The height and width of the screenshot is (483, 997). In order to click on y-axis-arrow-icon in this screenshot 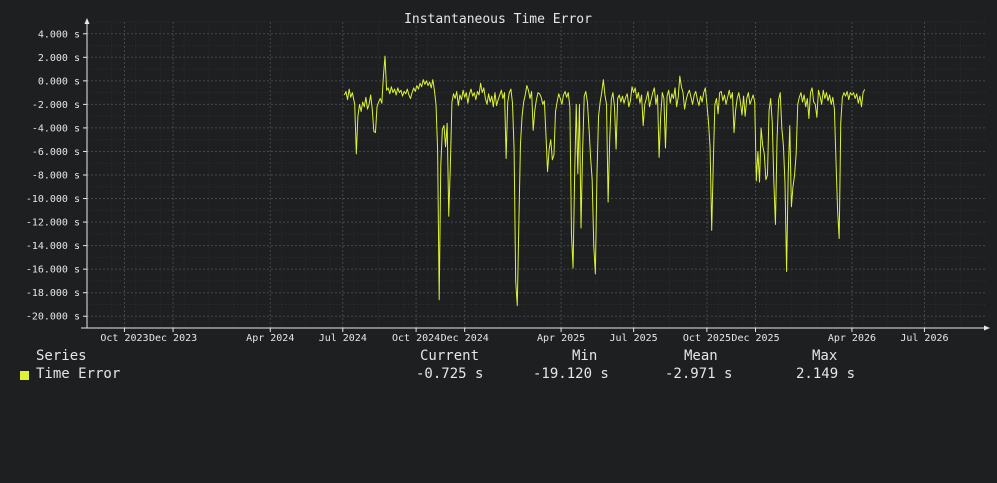, I will do `click(87, 21)`.